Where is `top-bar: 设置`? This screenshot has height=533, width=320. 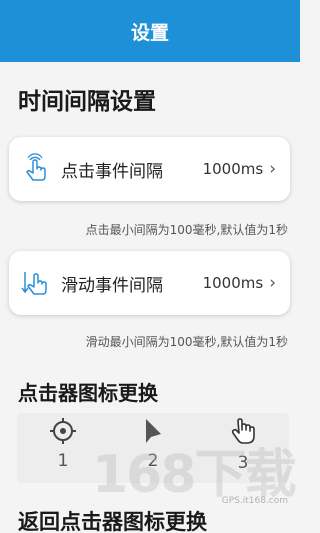 top-bar: 设置 is located at coordinates (150, 31).